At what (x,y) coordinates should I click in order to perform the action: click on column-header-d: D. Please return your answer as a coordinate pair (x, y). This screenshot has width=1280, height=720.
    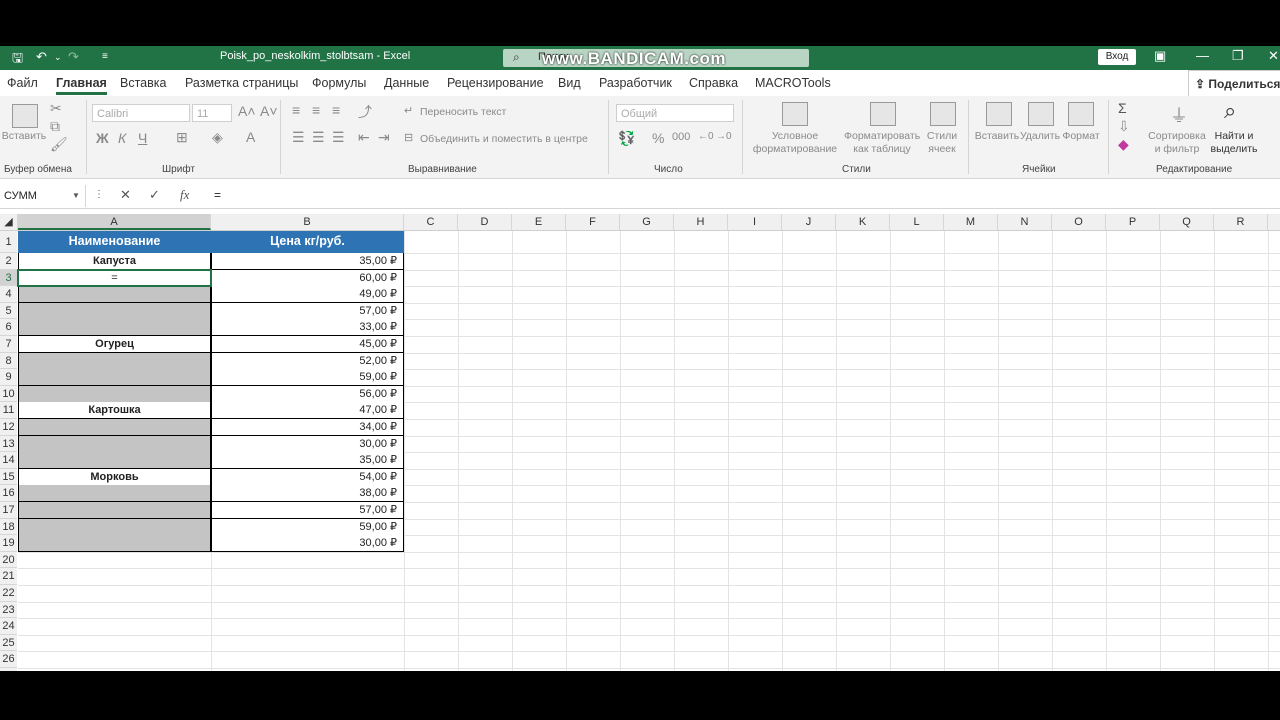
    Looking at the image, I should click on (485, 222).